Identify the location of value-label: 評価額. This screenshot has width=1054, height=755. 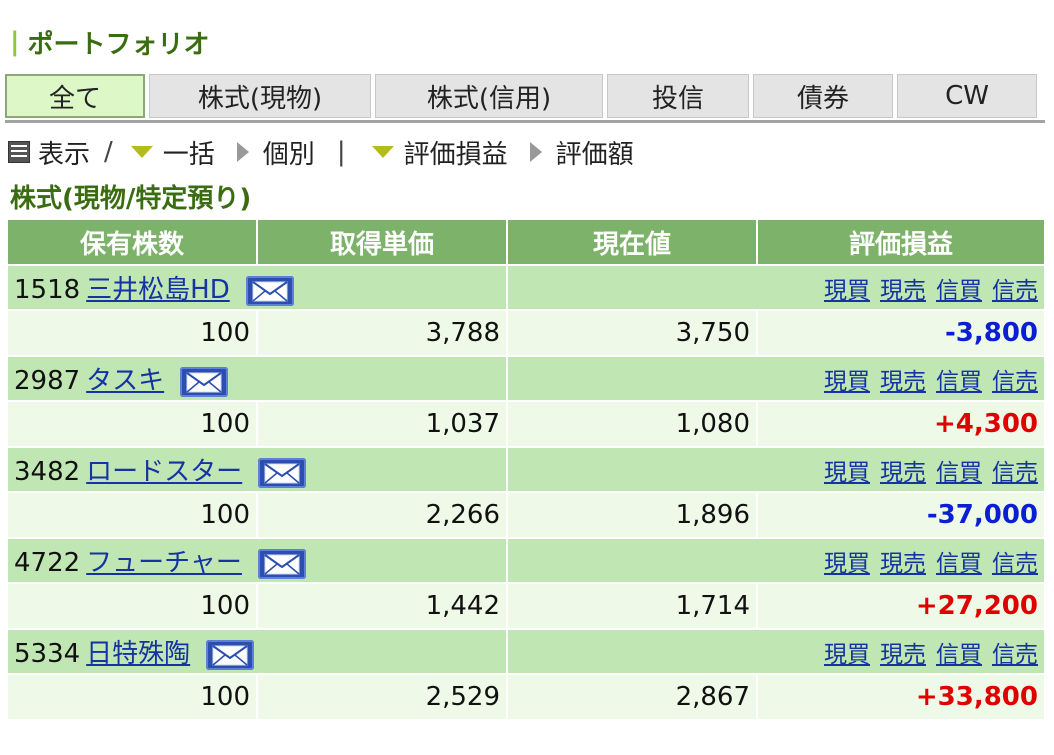
(594, 154).